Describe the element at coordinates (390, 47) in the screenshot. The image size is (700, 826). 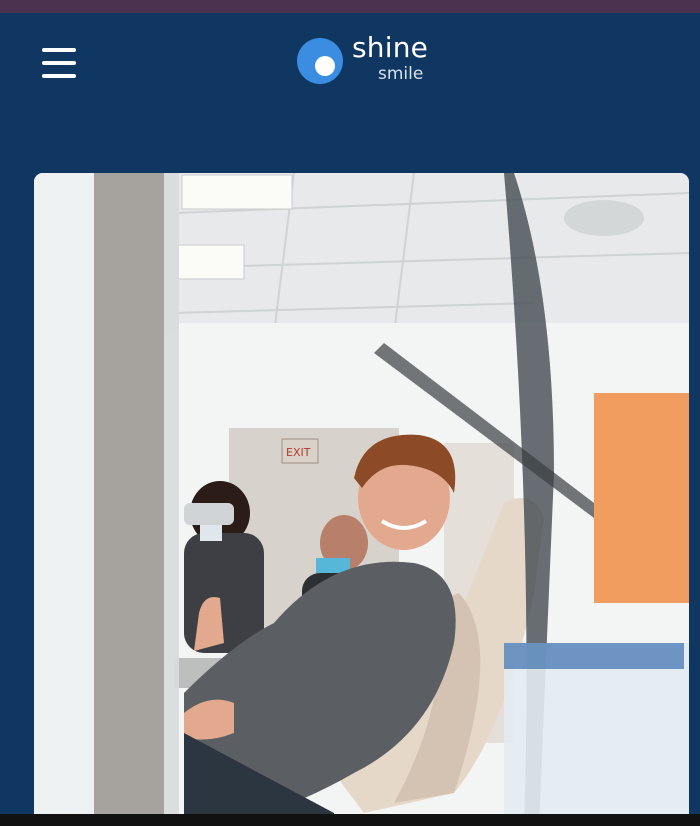
I see `logo-word-shine: shine` at that location.